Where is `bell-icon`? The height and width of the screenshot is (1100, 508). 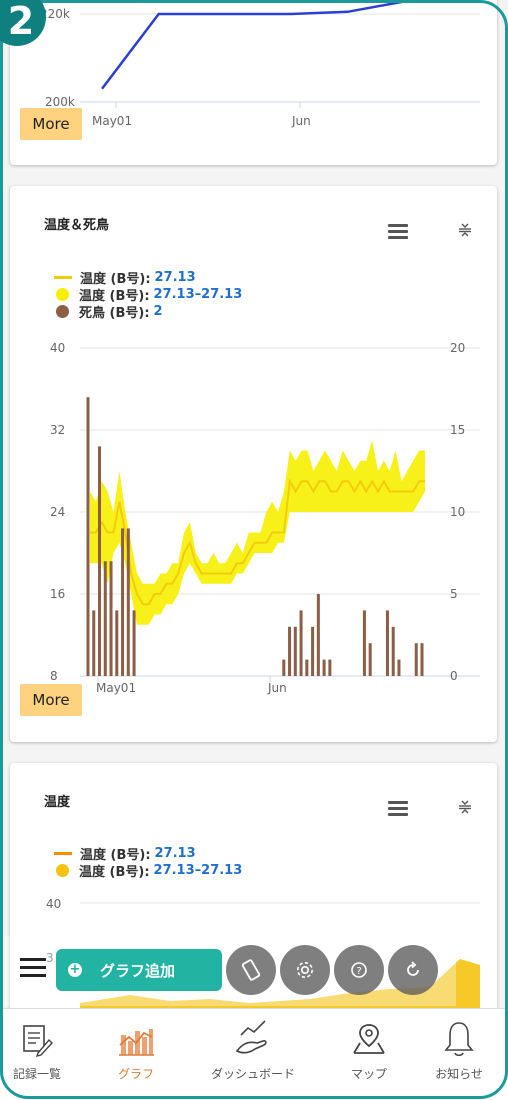
bell-icon is located at coordinates (459, 1039).